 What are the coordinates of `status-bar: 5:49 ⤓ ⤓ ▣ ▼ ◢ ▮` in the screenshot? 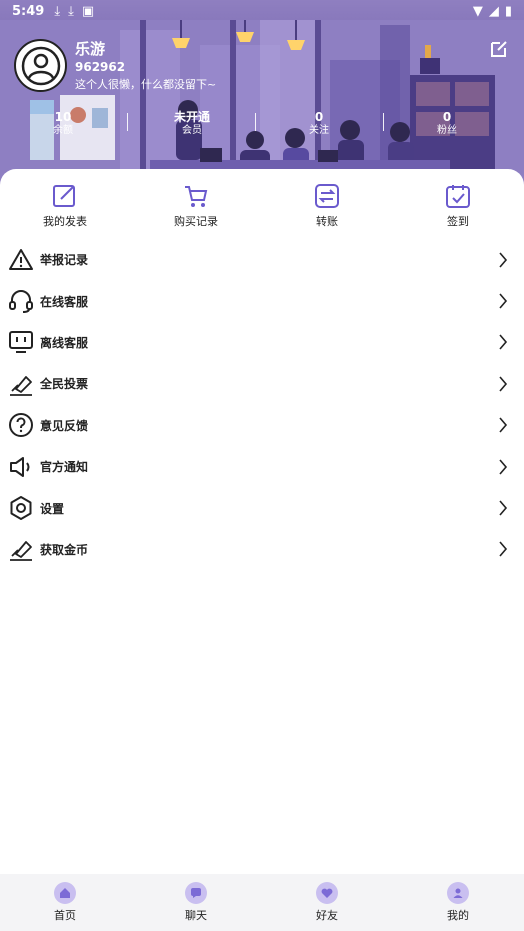 It's located at (262, 11).